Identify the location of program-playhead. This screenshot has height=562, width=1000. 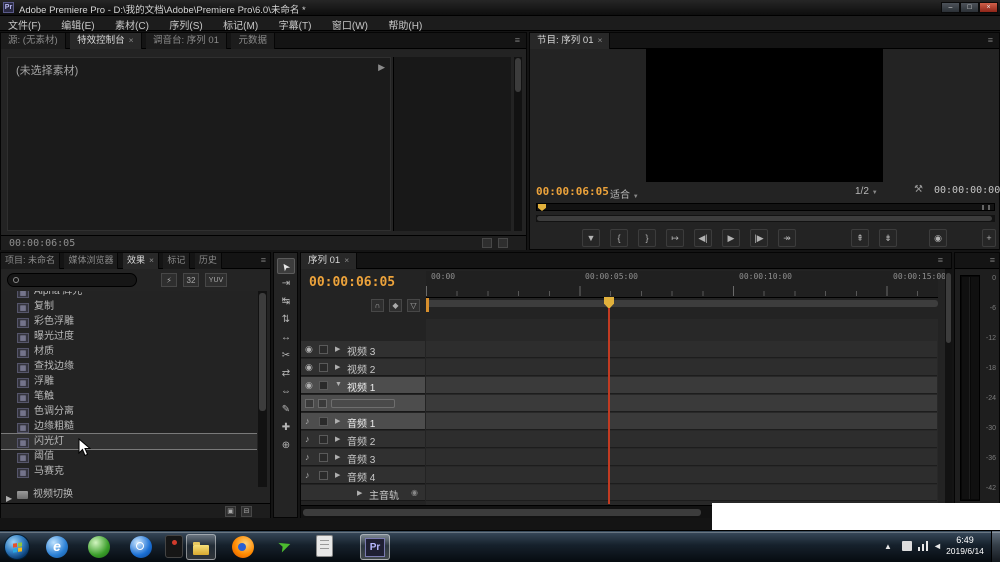
(542, 207).